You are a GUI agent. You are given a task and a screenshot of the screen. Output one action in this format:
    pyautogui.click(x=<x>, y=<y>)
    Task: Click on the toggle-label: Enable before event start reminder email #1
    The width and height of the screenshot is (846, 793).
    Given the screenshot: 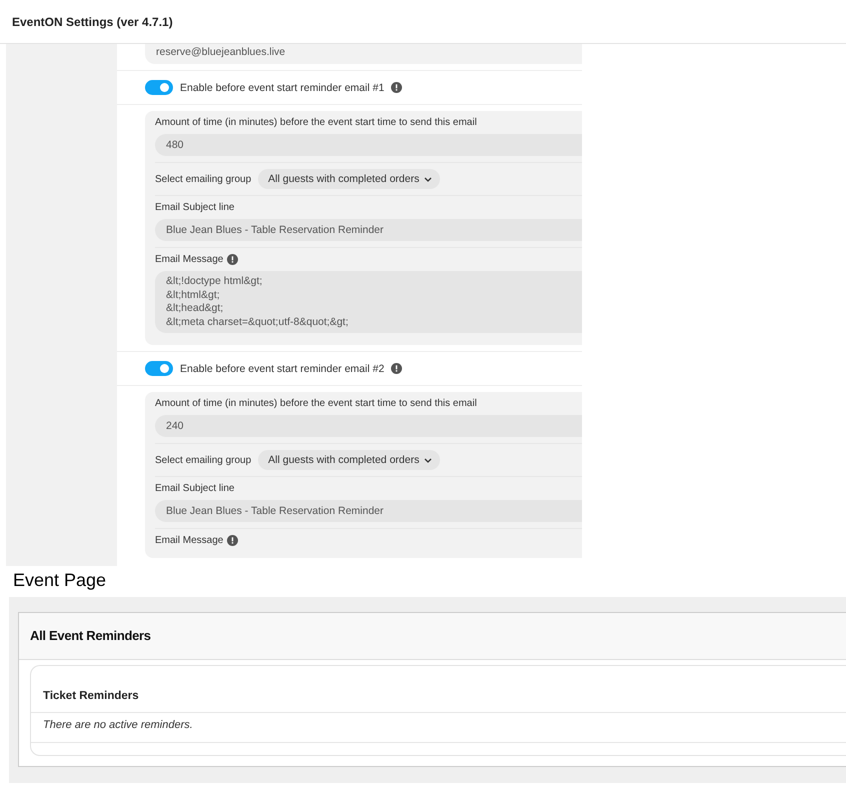 What is the action you would take?
    pyautogui.click(x=282, y=88)
    